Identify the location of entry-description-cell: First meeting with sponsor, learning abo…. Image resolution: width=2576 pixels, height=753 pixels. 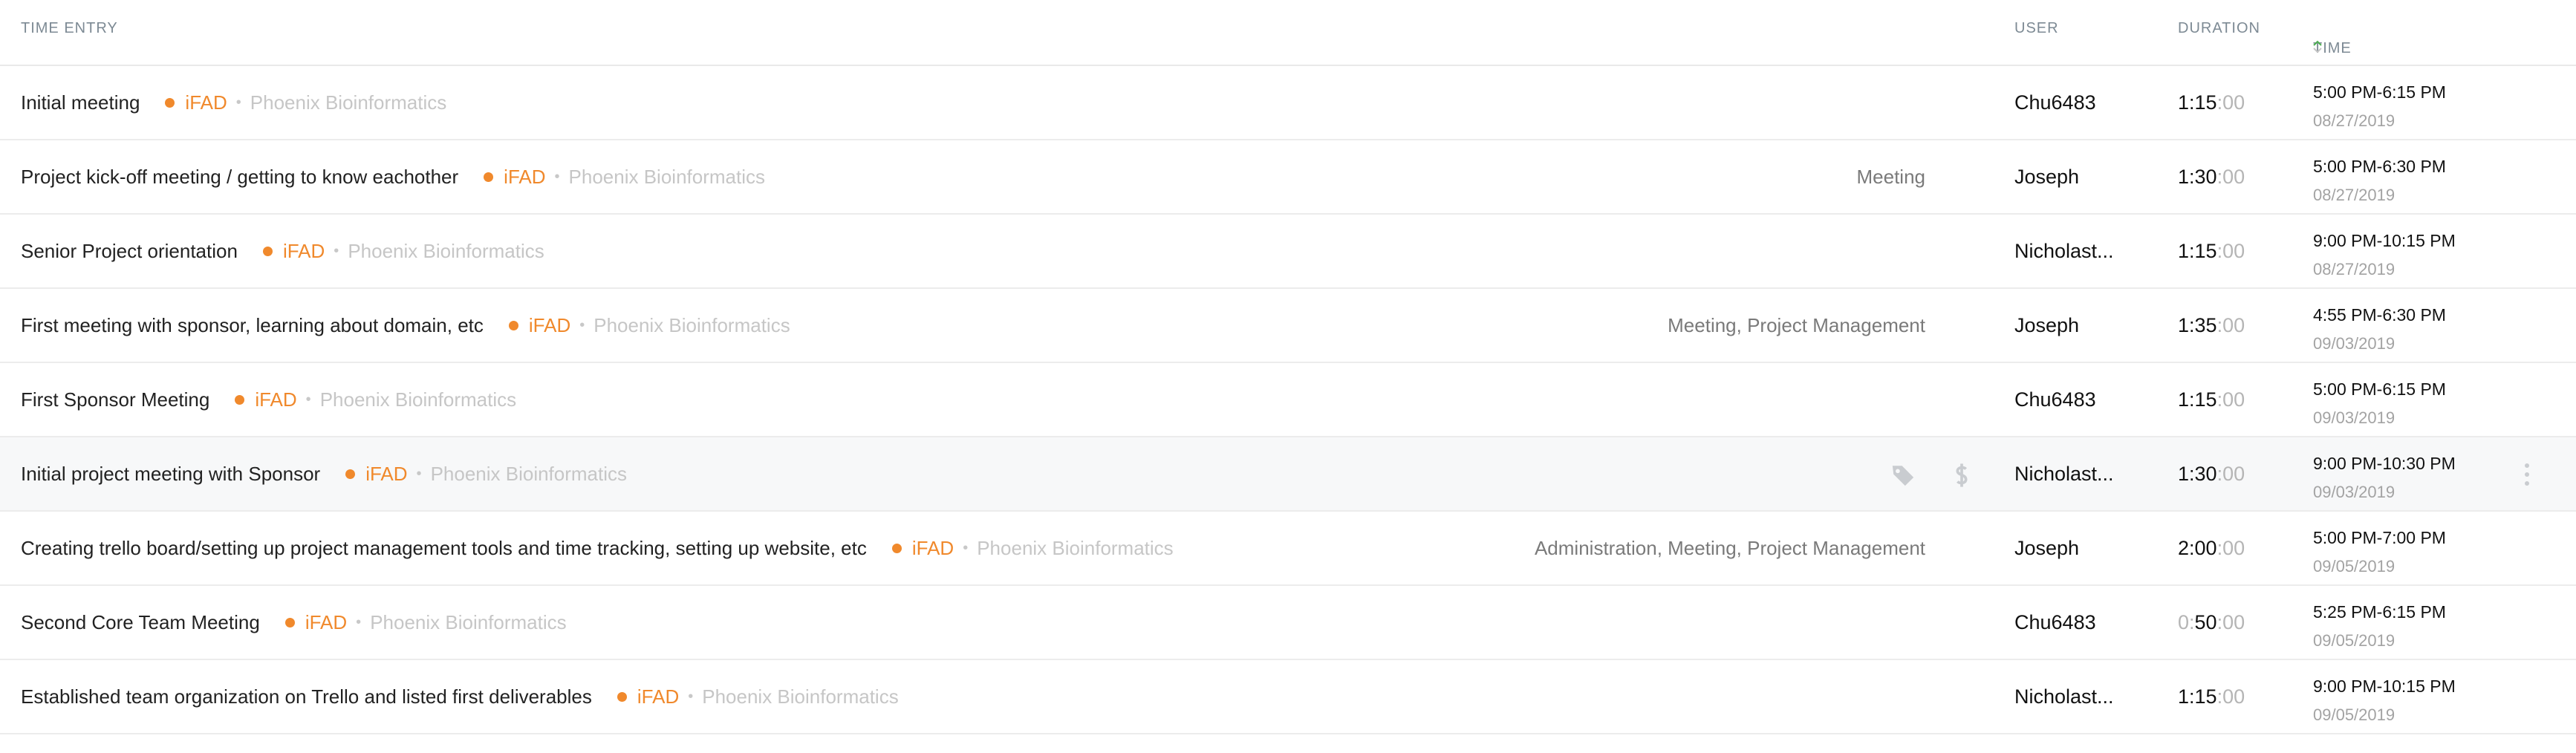
(406, 325).